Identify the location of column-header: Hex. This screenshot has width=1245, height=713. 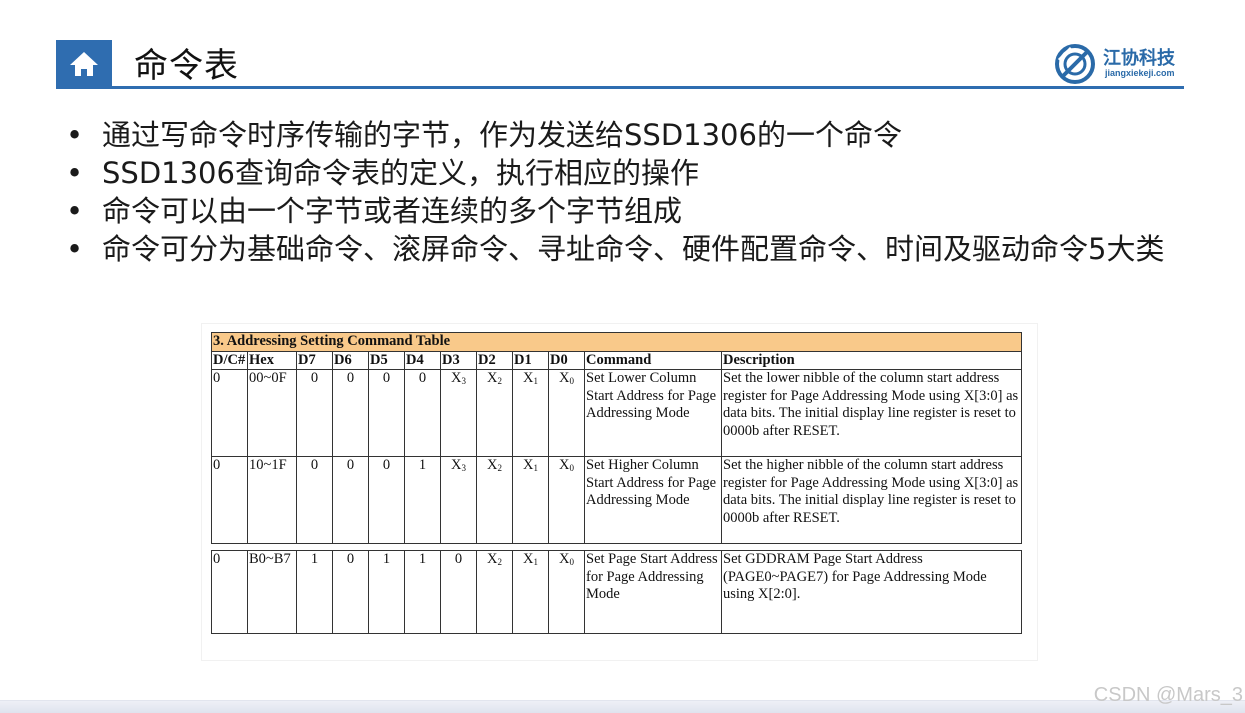
(272, 360).